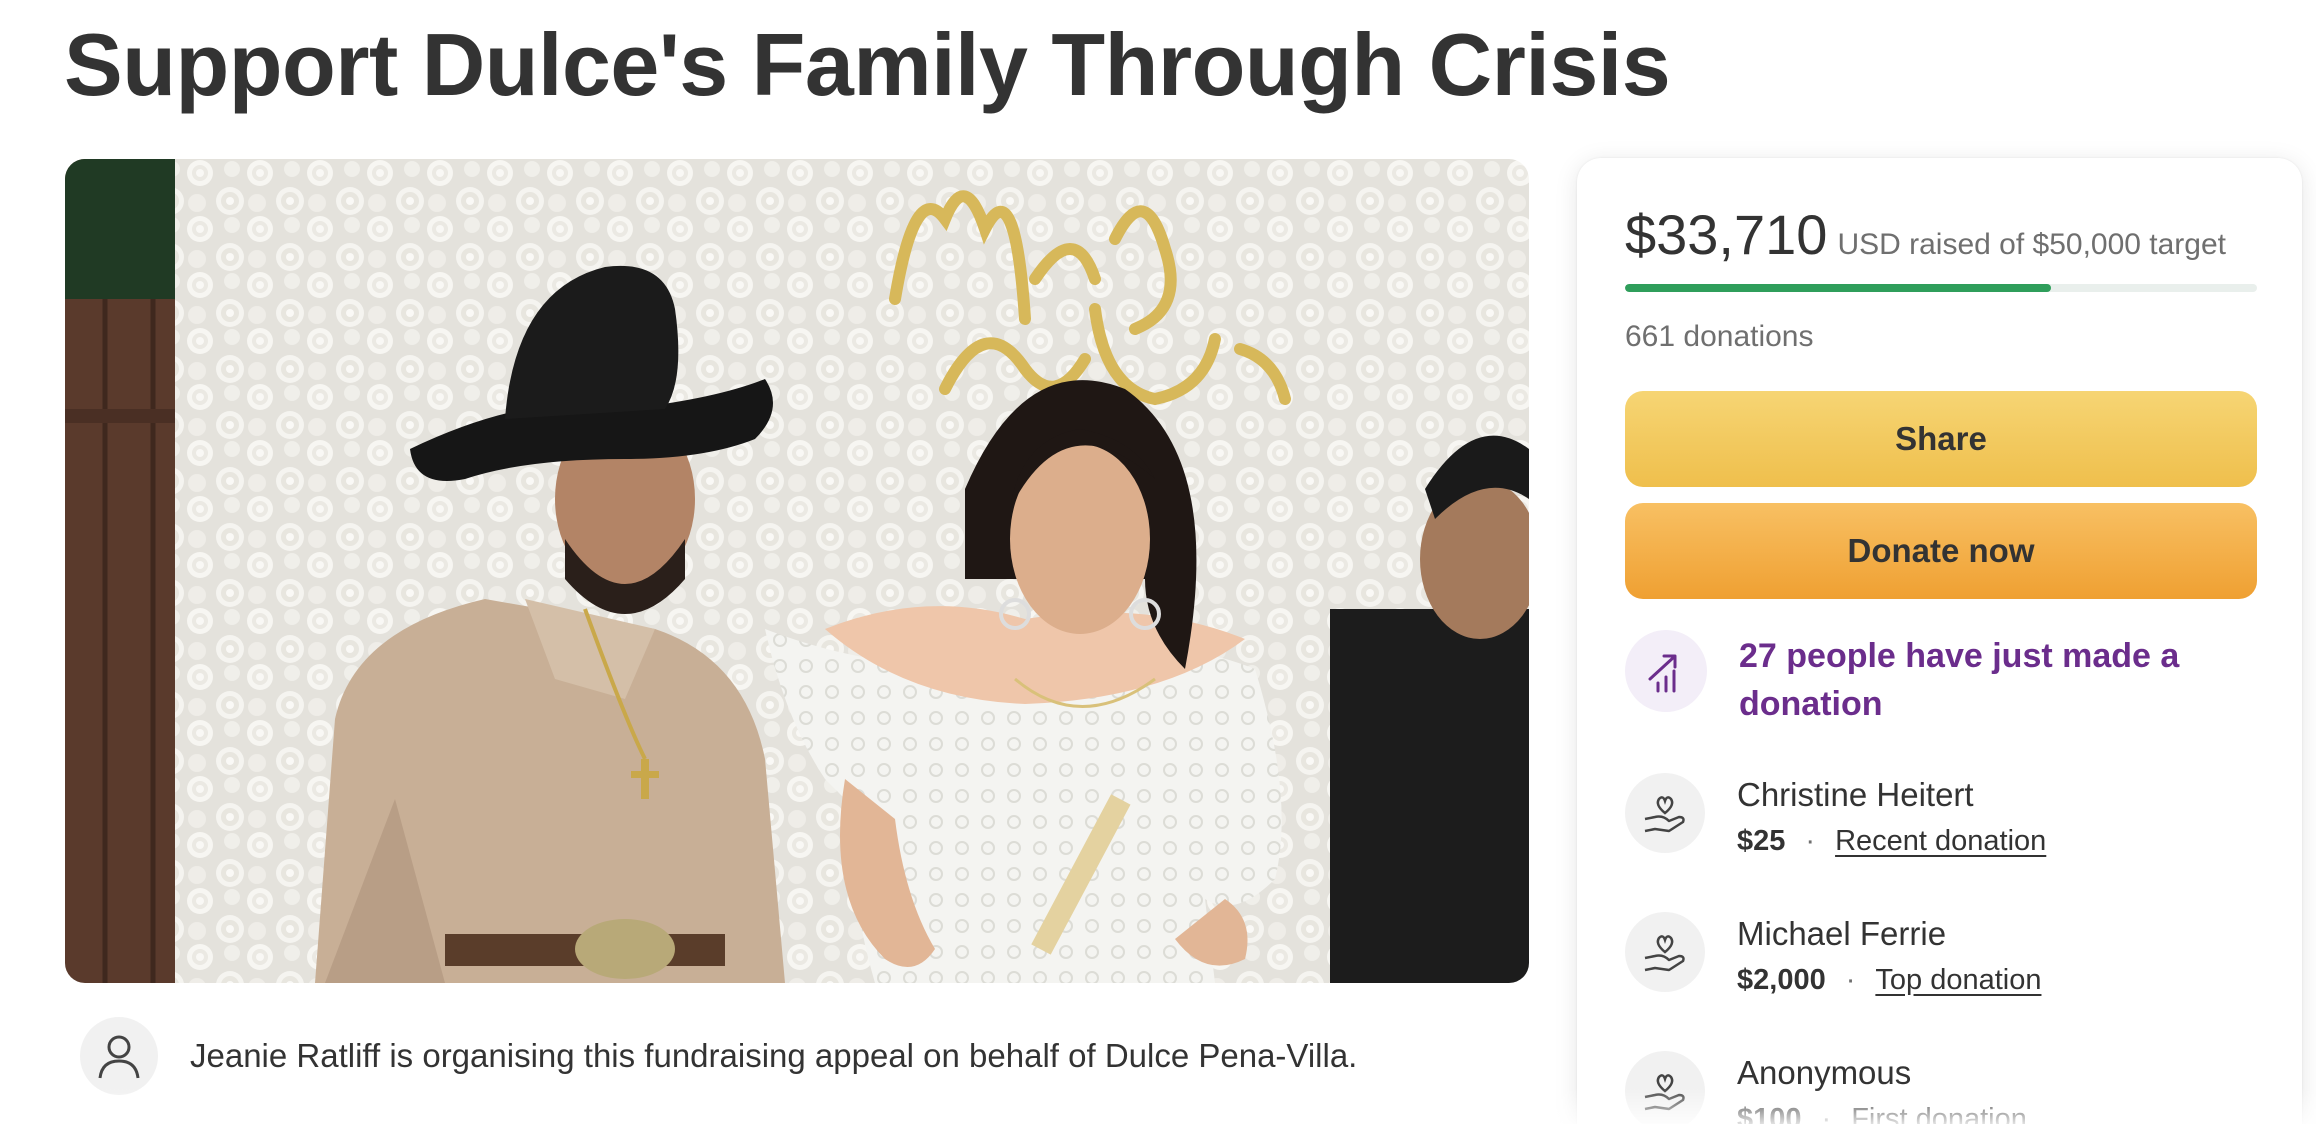 The height and width of the screenshot is (1124, 2316). Describe the element at coordinates (1761, 841) in the screenshot. I see `donor-amount: $25` at that location.